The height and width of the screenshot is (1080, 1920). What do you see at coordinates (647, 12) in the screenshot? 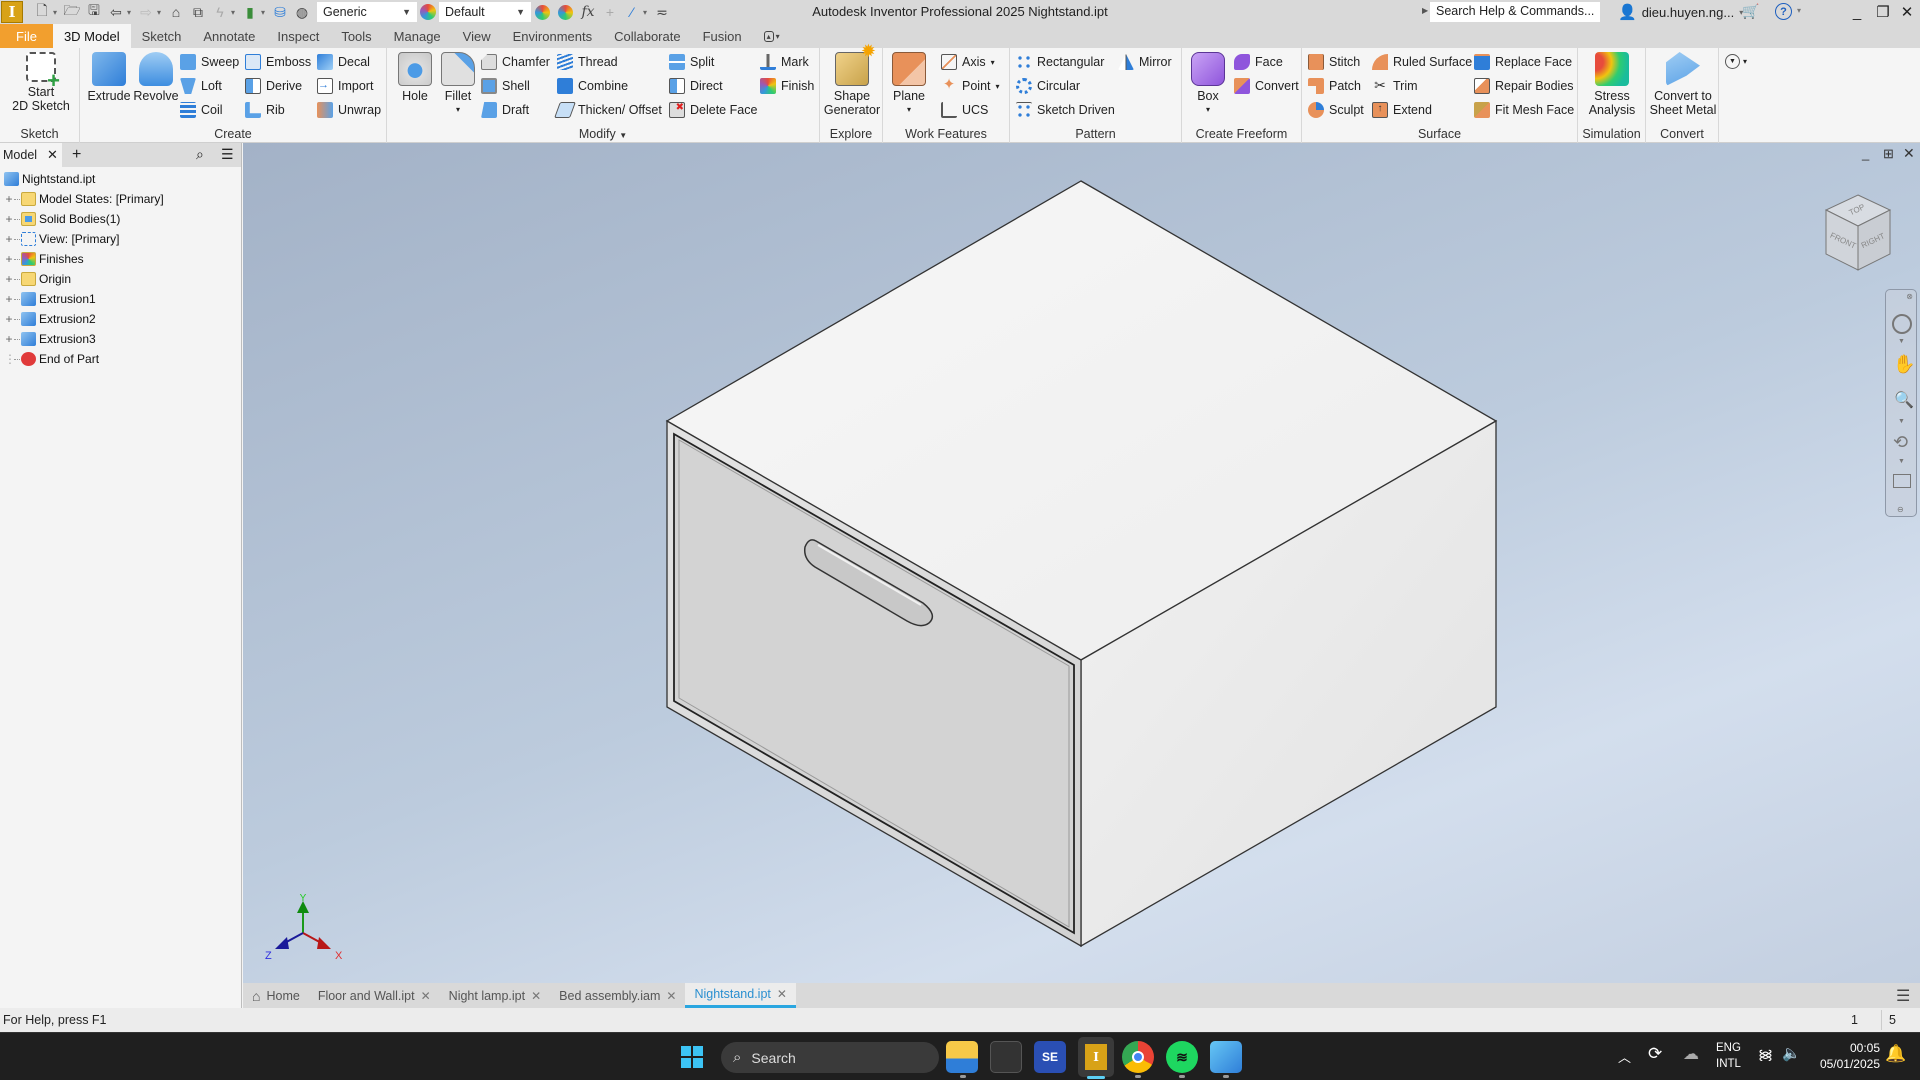
I see `measure-dropdown-icon: ▾` at bounding box center [647, 12].